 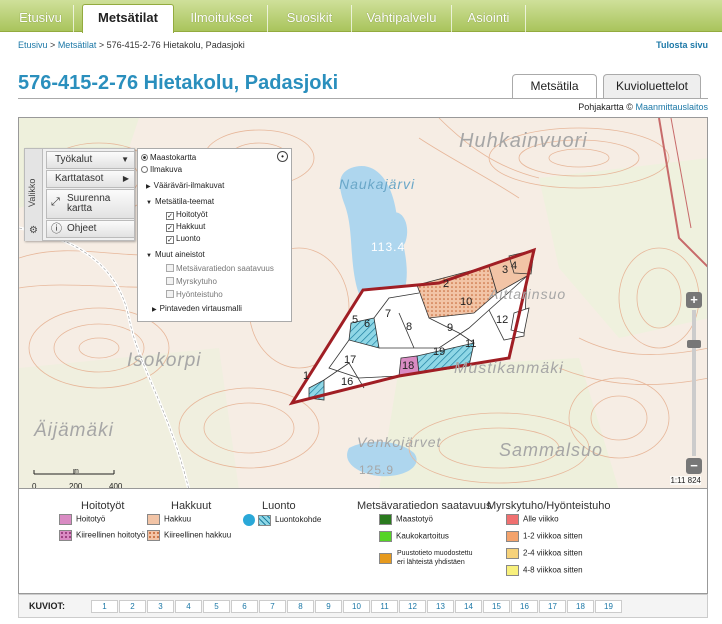 I want to click on base-option-maastokartta: Maastokartta, so click(x=168, y=157).